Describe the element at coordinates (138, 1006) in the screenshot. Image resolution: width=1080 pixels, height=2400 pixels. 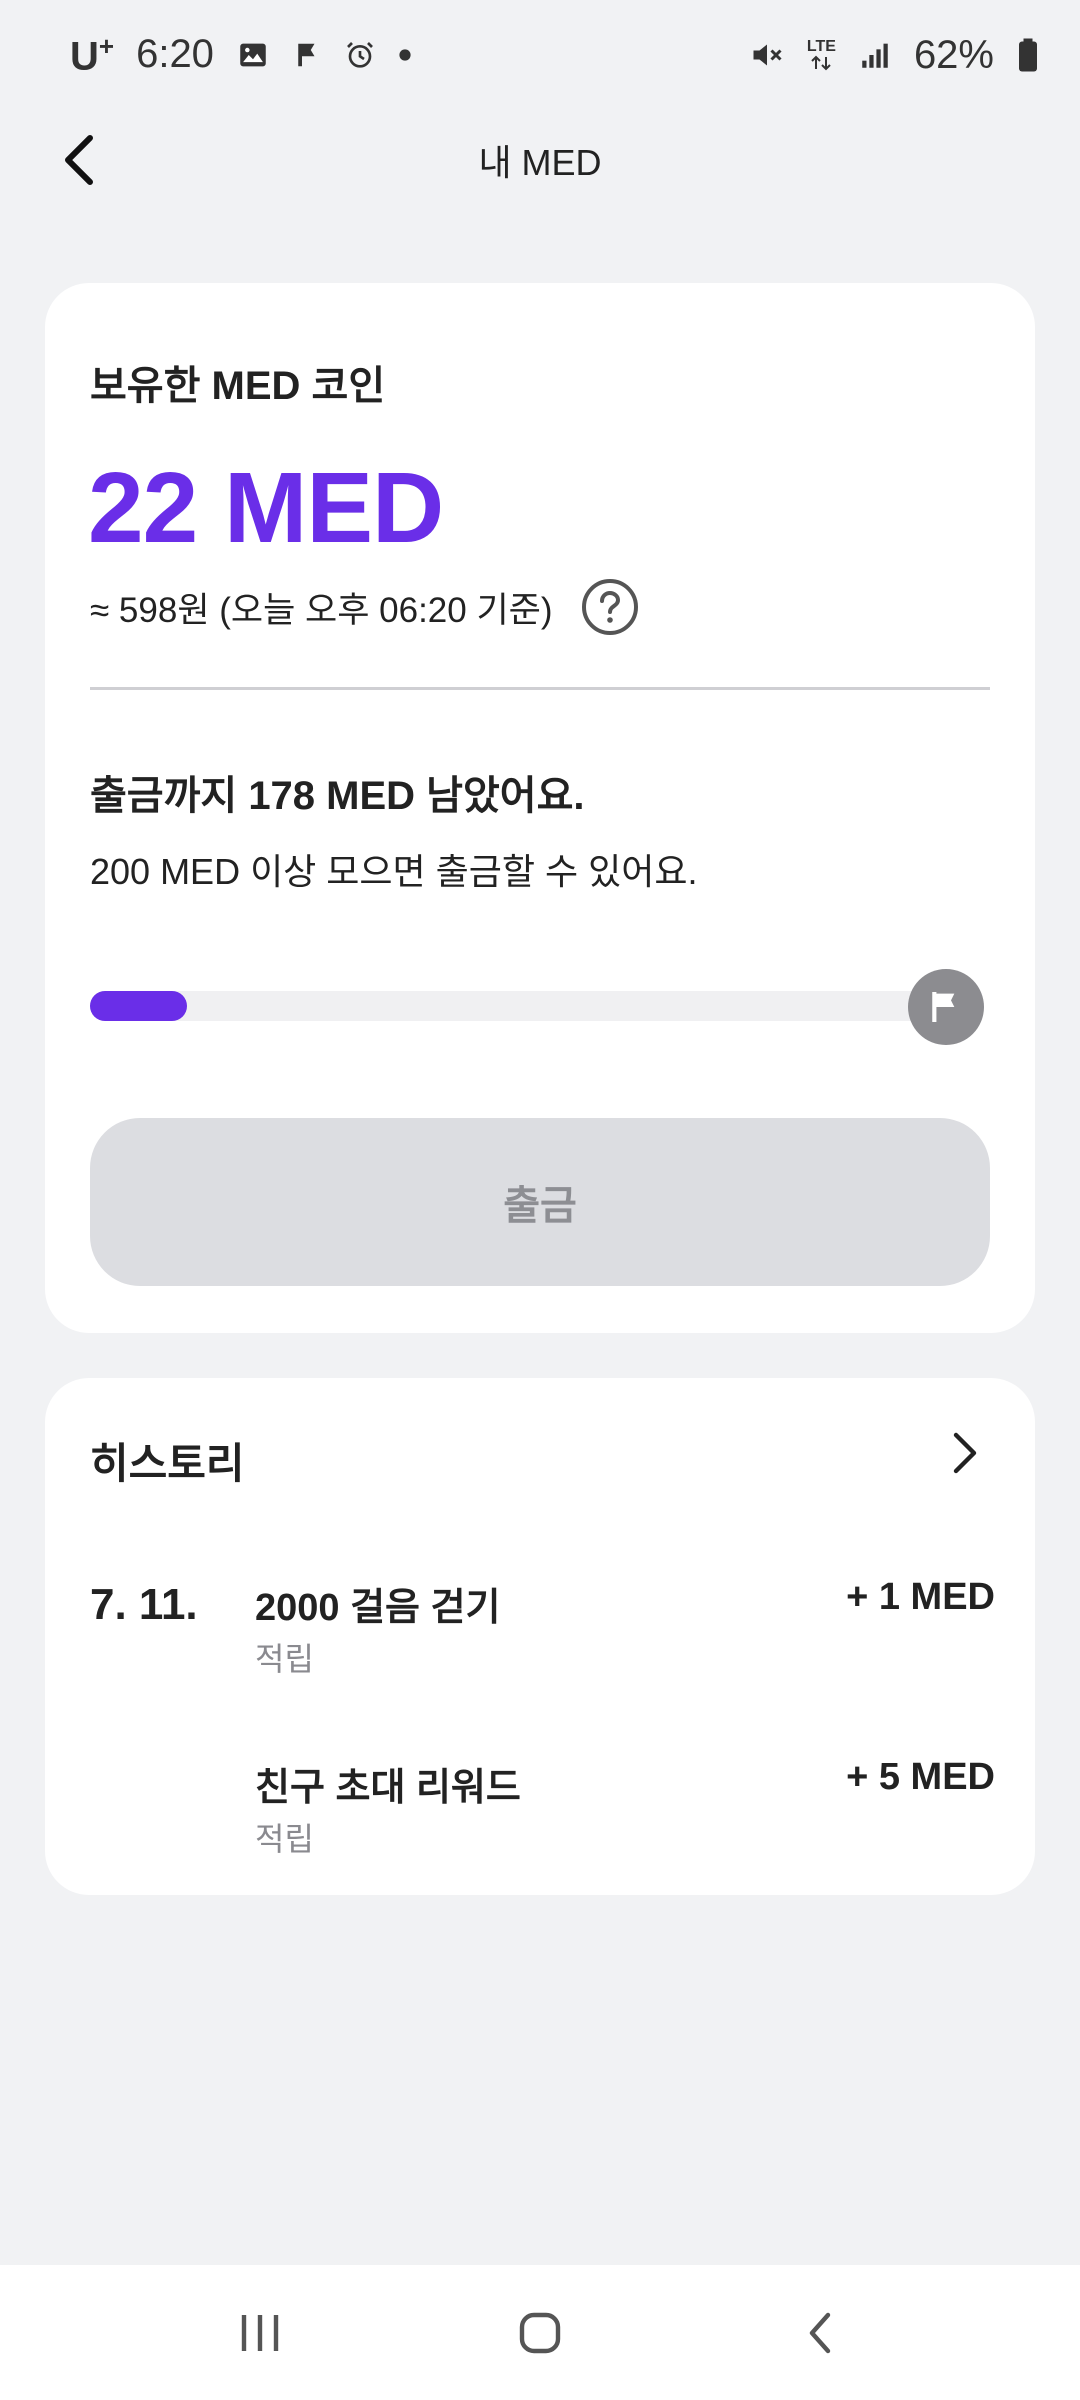
I see `progress-fill` at that location.